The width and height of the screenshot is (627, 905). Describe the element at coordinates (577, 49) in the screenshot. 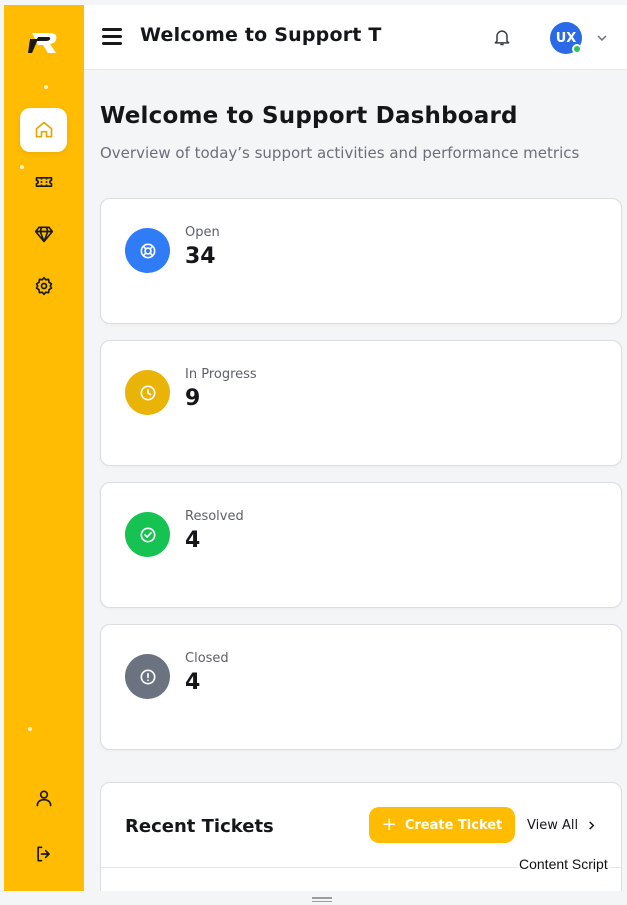

I see `online-status-indicator` at that location.